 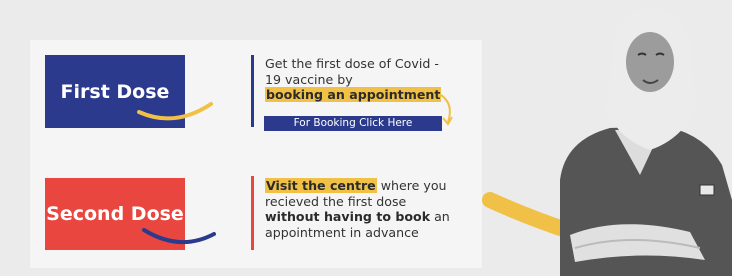 I want to click on booking-button-label: For Booking Click Here, so click(x=353, y=123).